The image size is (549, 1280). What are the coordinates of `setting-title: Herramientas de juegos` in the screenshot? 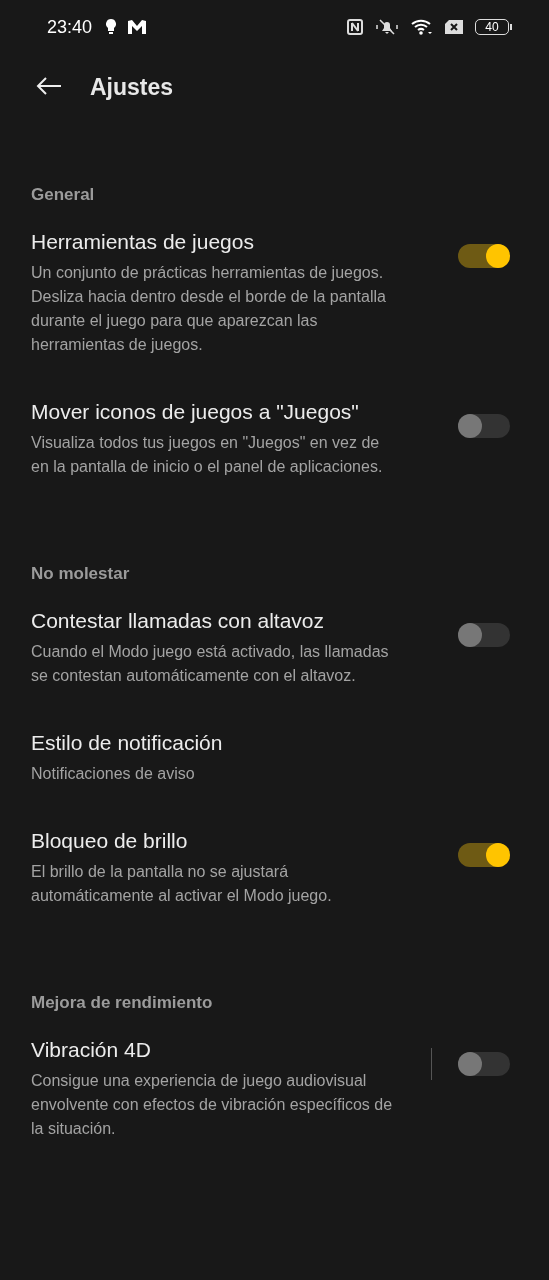 It's located at (142, 242).